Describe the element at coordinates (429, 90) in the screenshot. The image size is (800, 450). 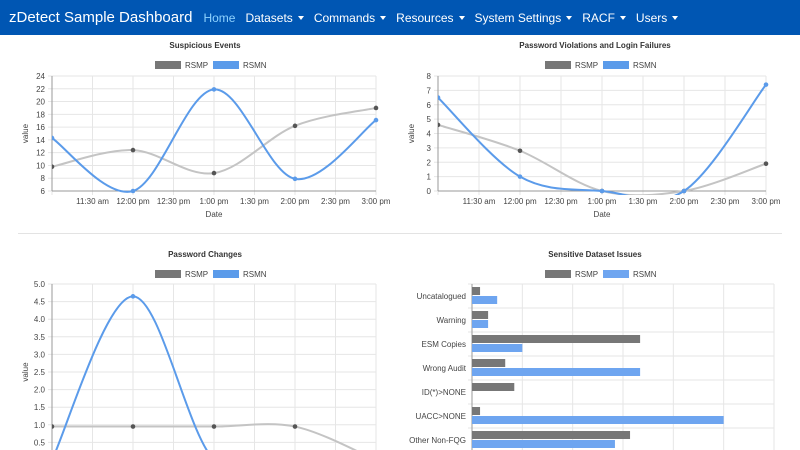
I see `y-tick-label: 7` at that location.